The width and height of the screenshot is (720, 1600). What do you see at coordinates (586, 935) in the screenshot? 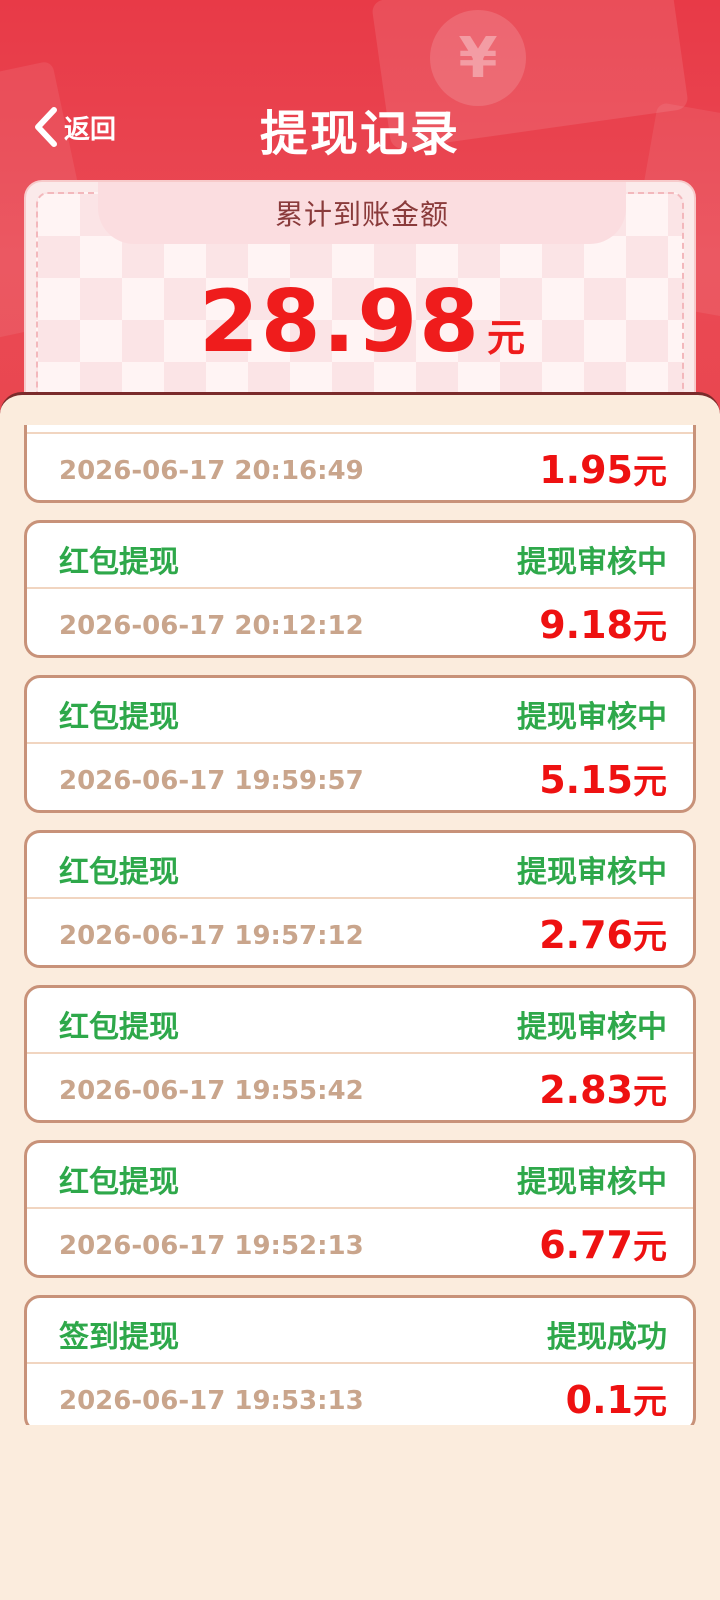
I see `record-amount-value: 2.76` at bounding box center [586, 935].